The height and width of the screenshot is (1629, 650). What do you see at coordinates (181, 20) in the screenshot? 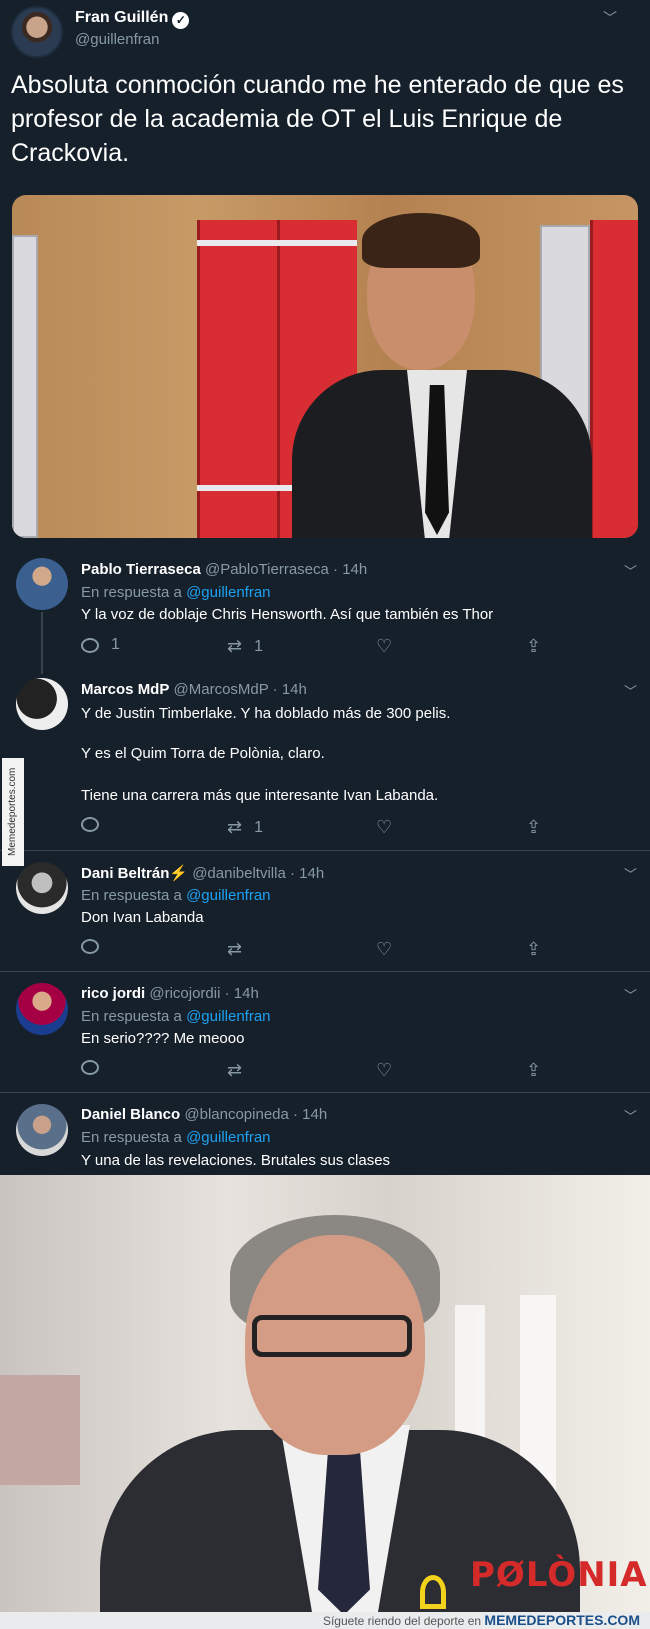
I see `verified-badge-icon: ✓` at bounding box center [181, 20].